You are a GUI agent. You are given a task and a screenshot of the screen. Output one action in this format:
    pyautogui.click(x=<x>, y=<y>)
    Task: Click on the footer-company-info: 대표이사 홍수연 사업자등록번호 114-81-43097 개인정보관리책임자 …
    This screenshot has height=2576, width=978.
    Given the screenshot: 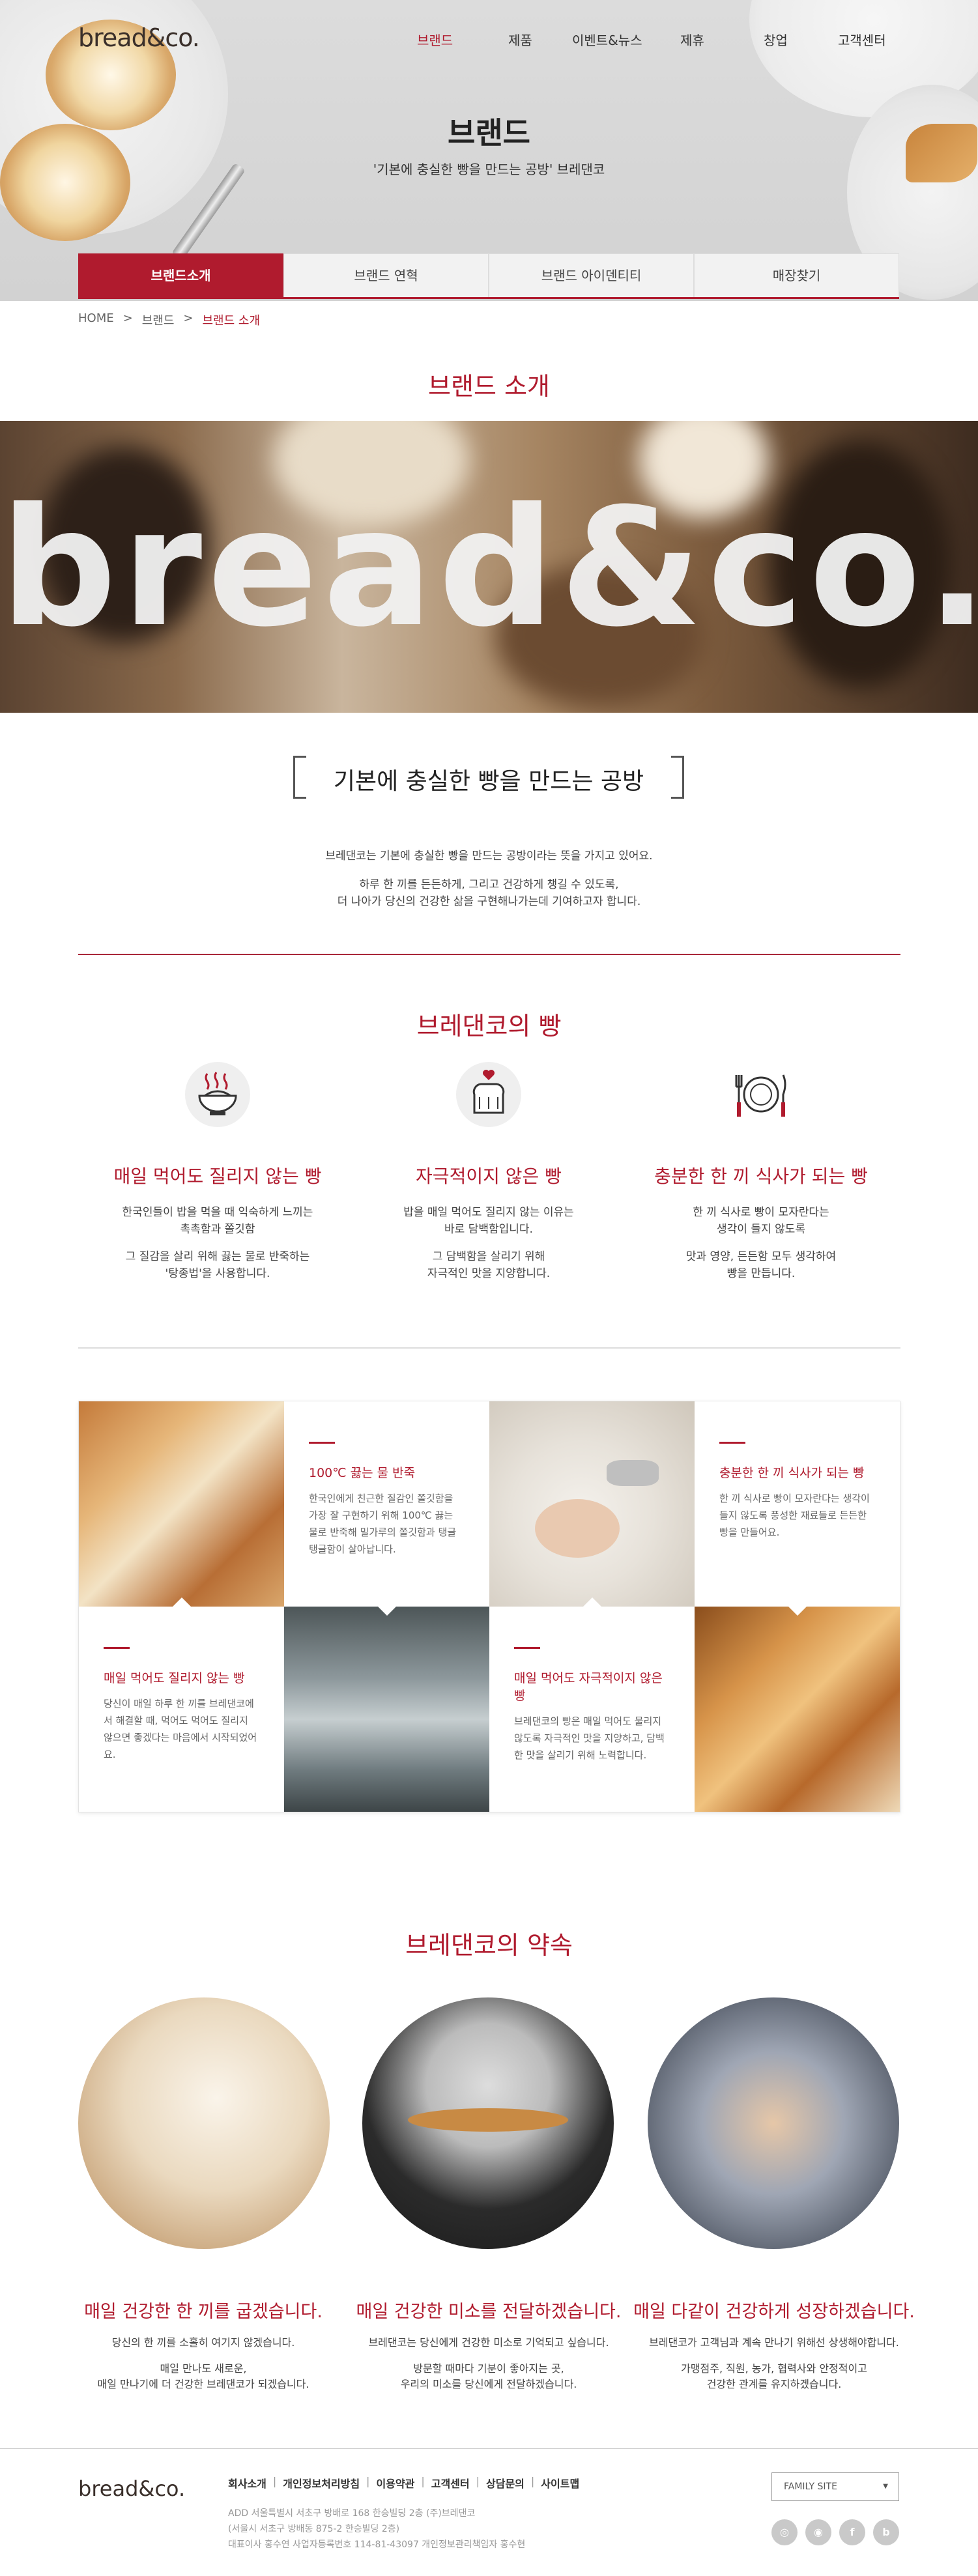 What is the action you would take?
    pyautogui.click(x=377, y=2545)
    